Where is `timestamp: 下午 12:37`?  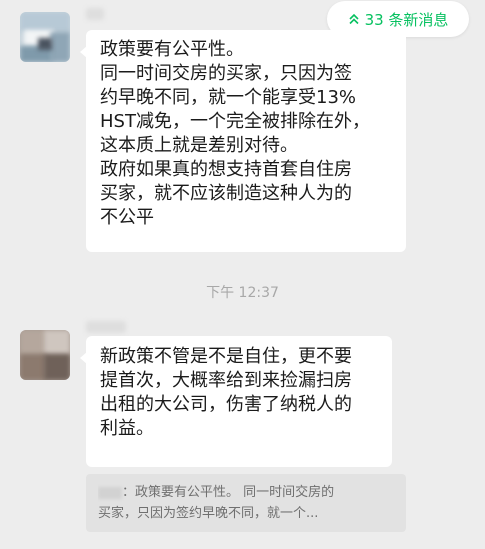 timestamp: 下午 12:37 is located at coordinates (242, 293).